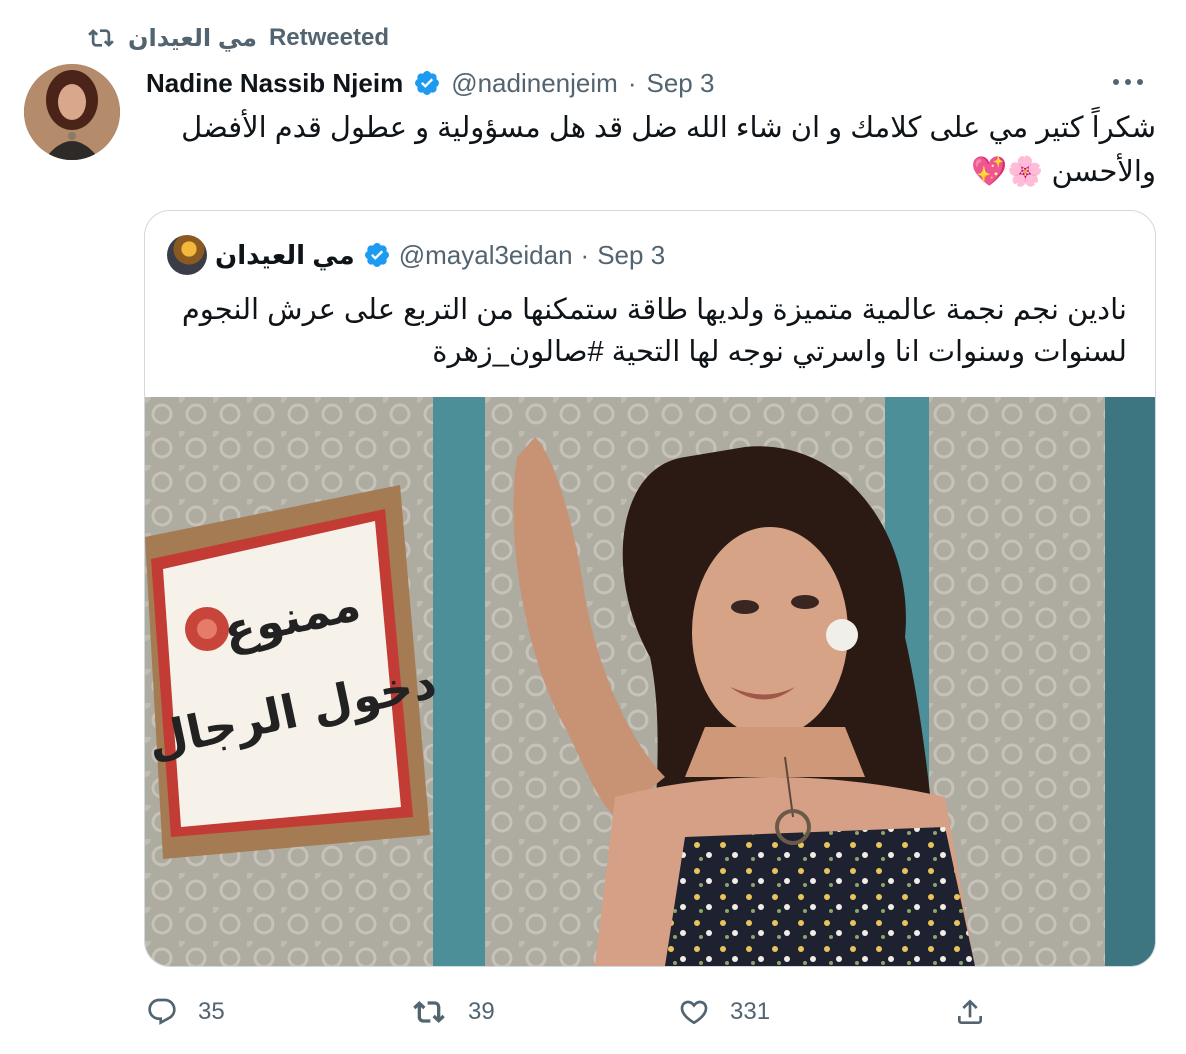  I want to click on author-avatar, so click(72, 112).